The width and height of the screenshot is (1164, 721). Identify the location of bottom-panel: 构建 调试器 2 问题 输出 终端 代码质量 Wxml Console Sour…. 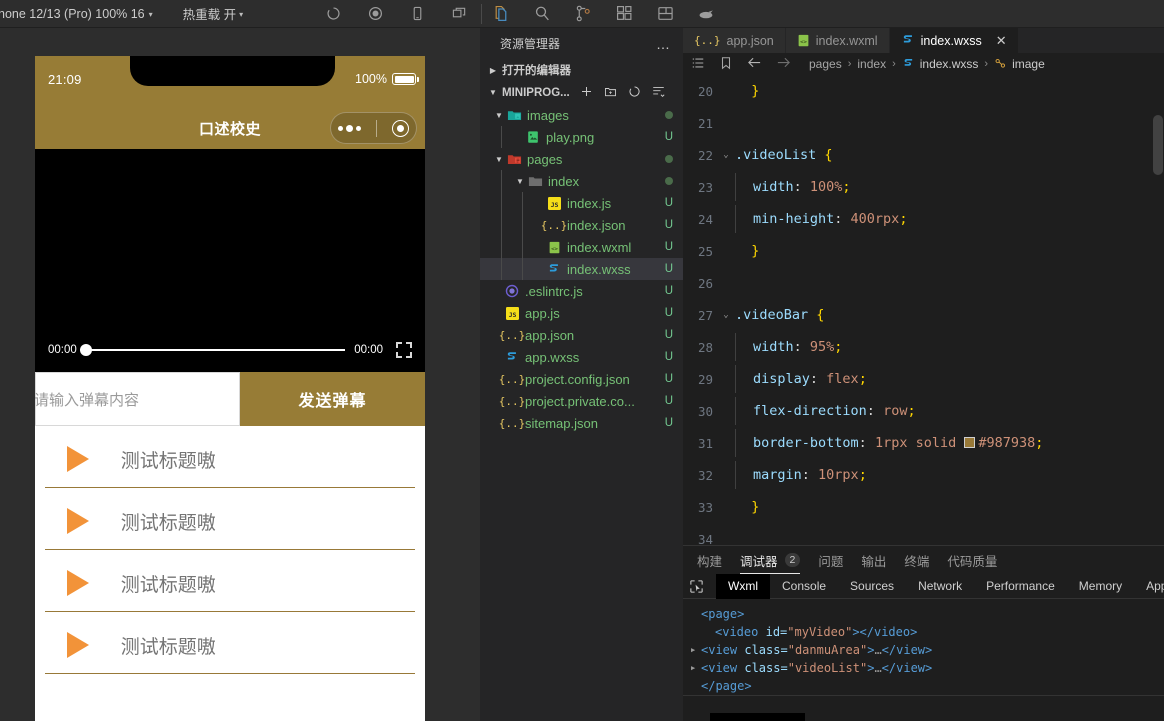
(923, 633).